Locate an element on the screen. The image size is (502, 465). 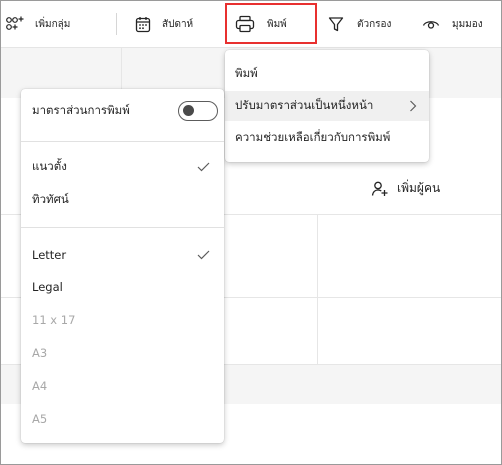
paper-size-option-a3: A3 is located at coordinates (122, 353).